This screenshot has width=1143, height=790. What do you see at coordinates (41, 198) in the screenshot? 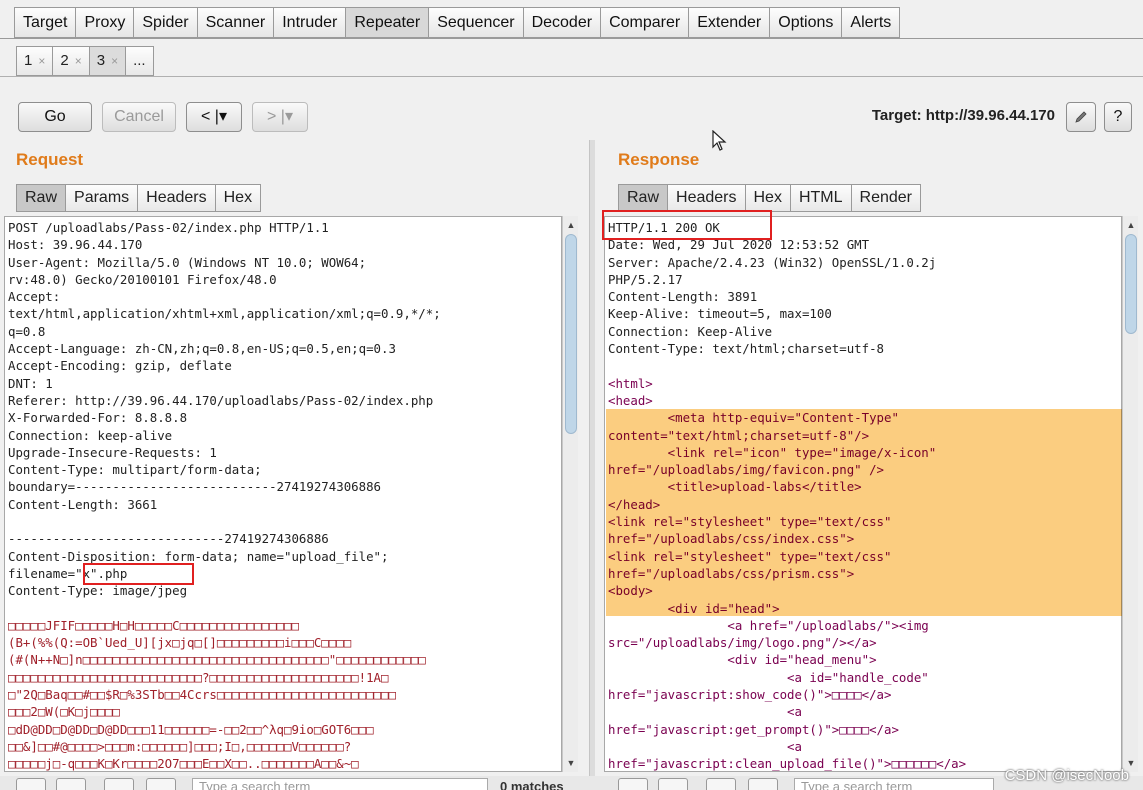
I see `request-tab-raw: Raw` at bounding box center [41, 198].